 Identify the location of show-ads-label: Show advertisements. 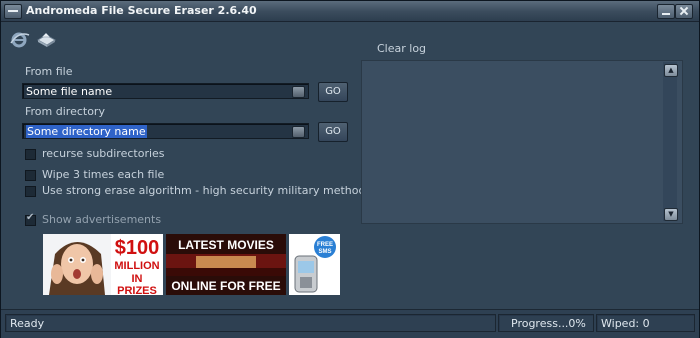
(102, 219).